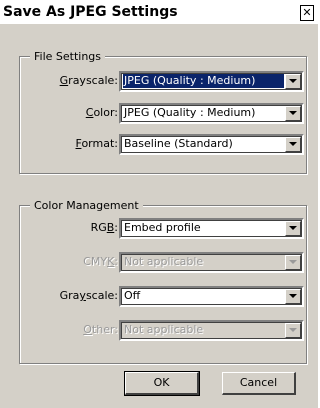  What do you see at coordinates (68, 56) in the screenshot?
I see `file-settings-legend: File Settings` at bounding box center [68, 56].